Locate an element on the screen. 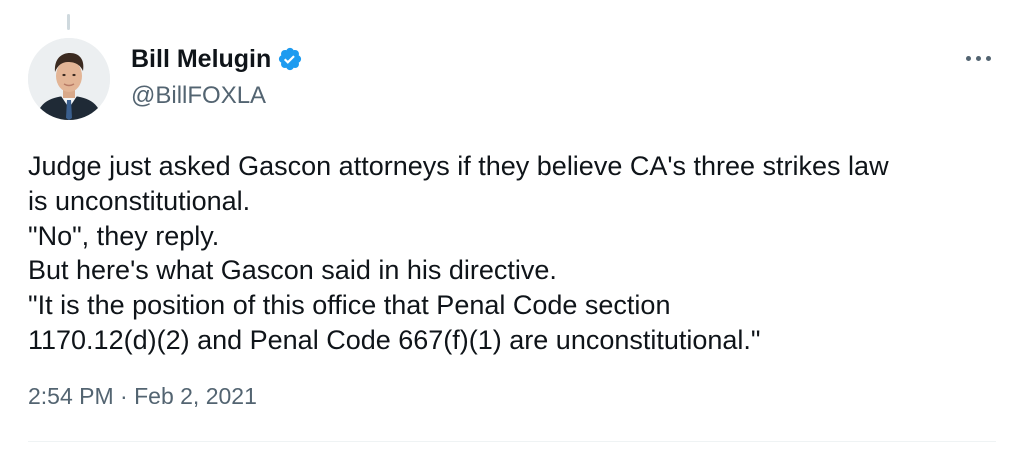 The width and height of the screenshot is (1024, 459). tweet-timestamp-link: 2:54 PM · Feb 2, 2021 is located at coordinates (142, 396).